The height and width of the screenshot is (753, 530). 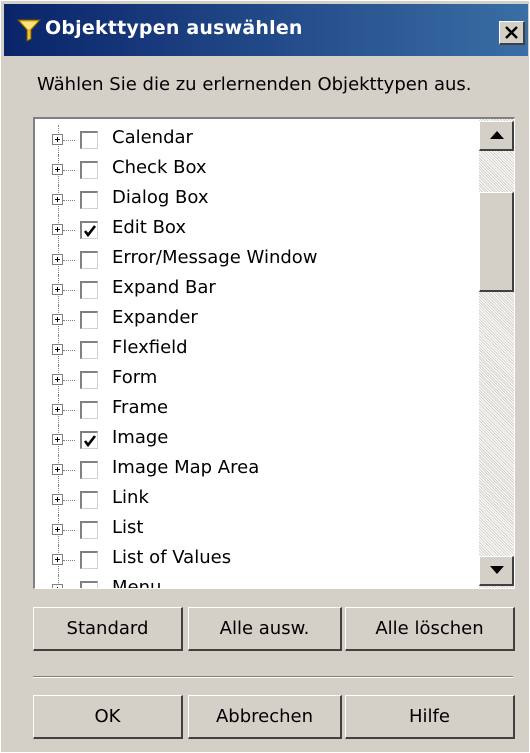 What do you see at coordinates (265, 629) in the screenshot?
I see `select-all-button: Alle ausw.` at bounding box center [265, 629].